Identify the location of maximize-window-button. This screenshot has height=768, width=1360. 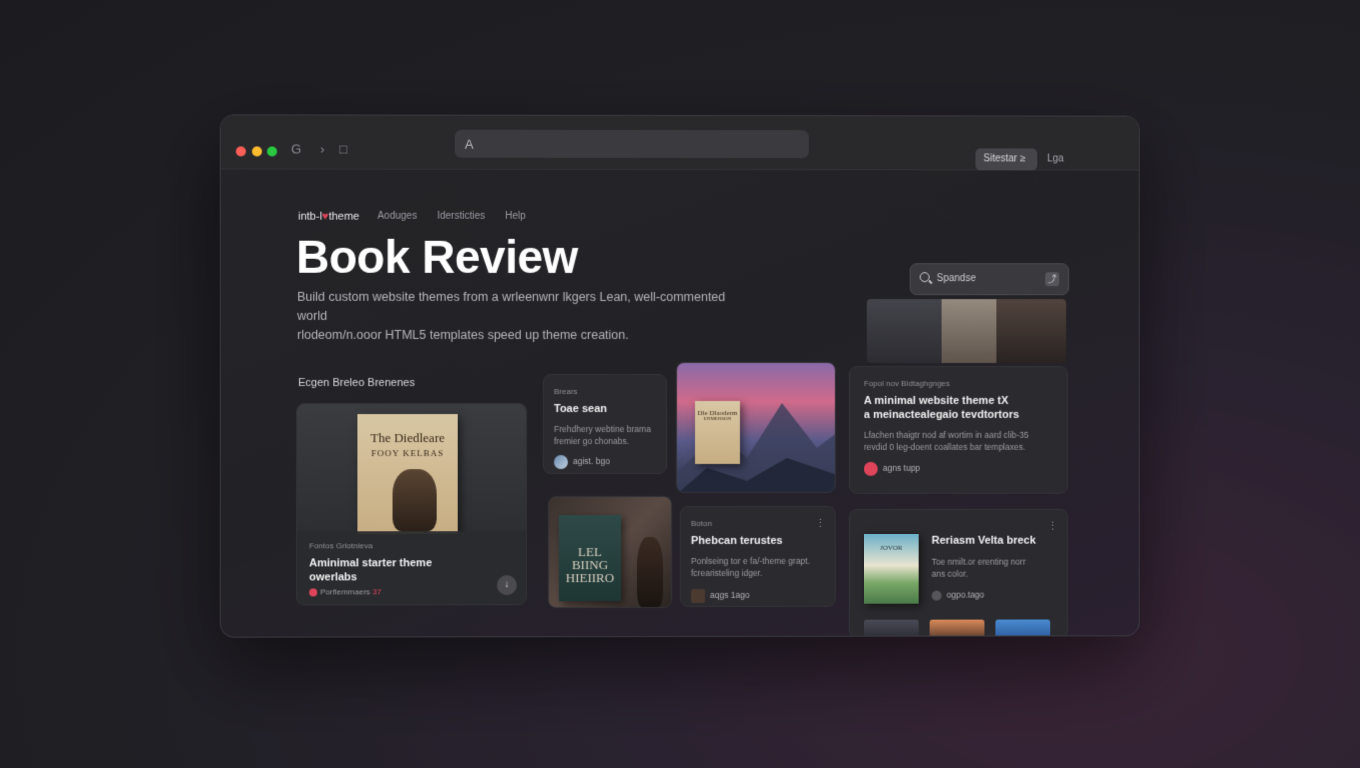
(272, 151).